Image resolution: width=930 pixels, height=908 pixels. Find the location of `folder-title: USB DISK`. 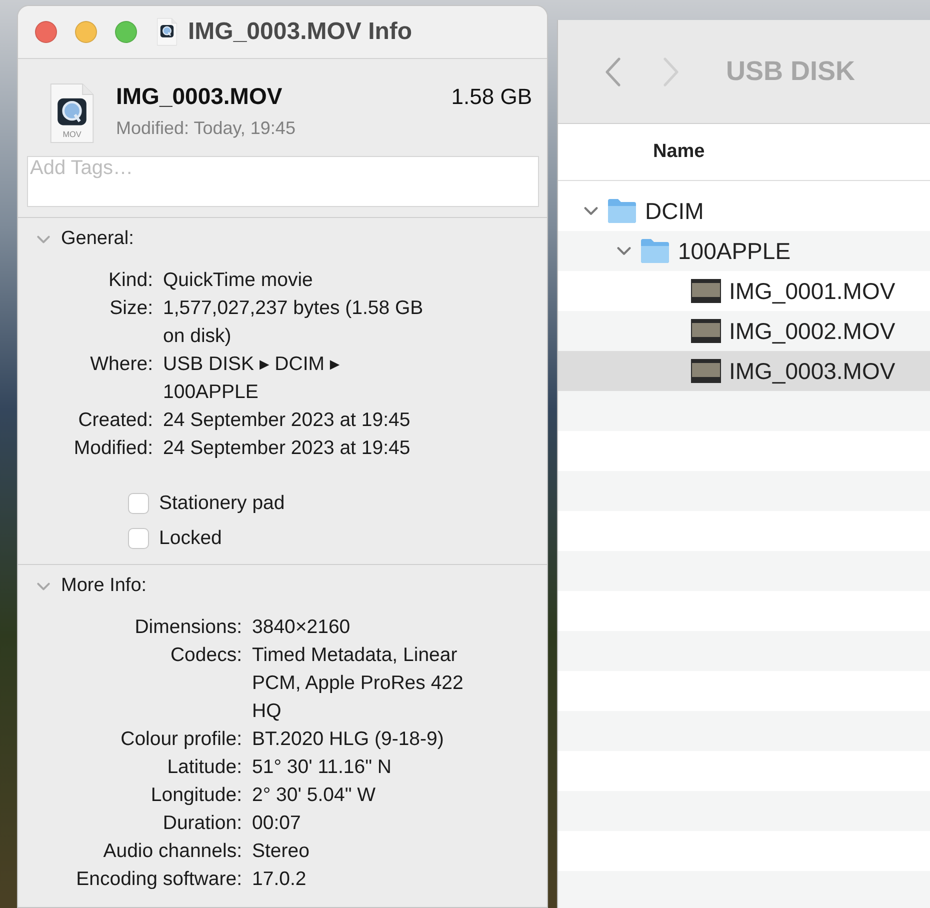

folder-title: USB DISK is located at coordinates (791, 71).